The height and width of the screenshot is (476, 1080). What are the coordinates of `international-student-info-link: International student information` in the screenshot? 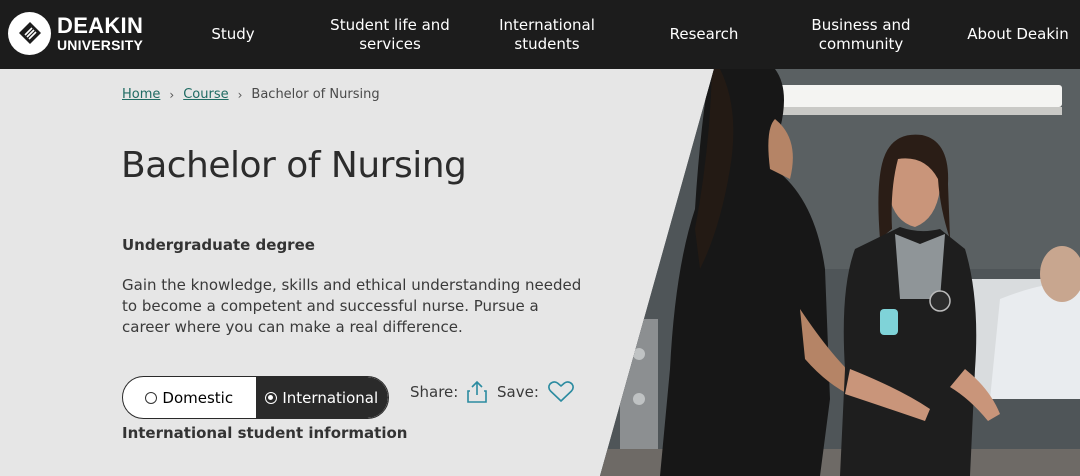 It's located at (264, 433).